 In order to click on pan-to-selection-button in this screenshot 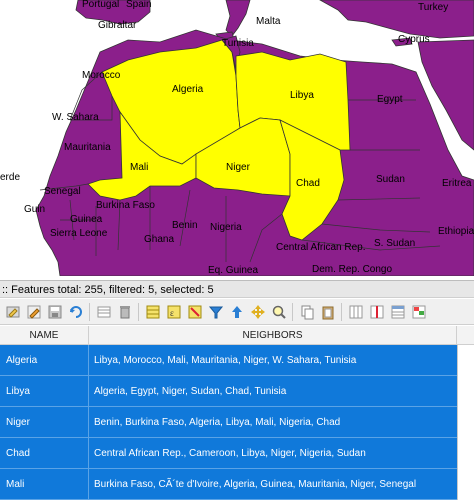, I will do `click(257, 311)`.